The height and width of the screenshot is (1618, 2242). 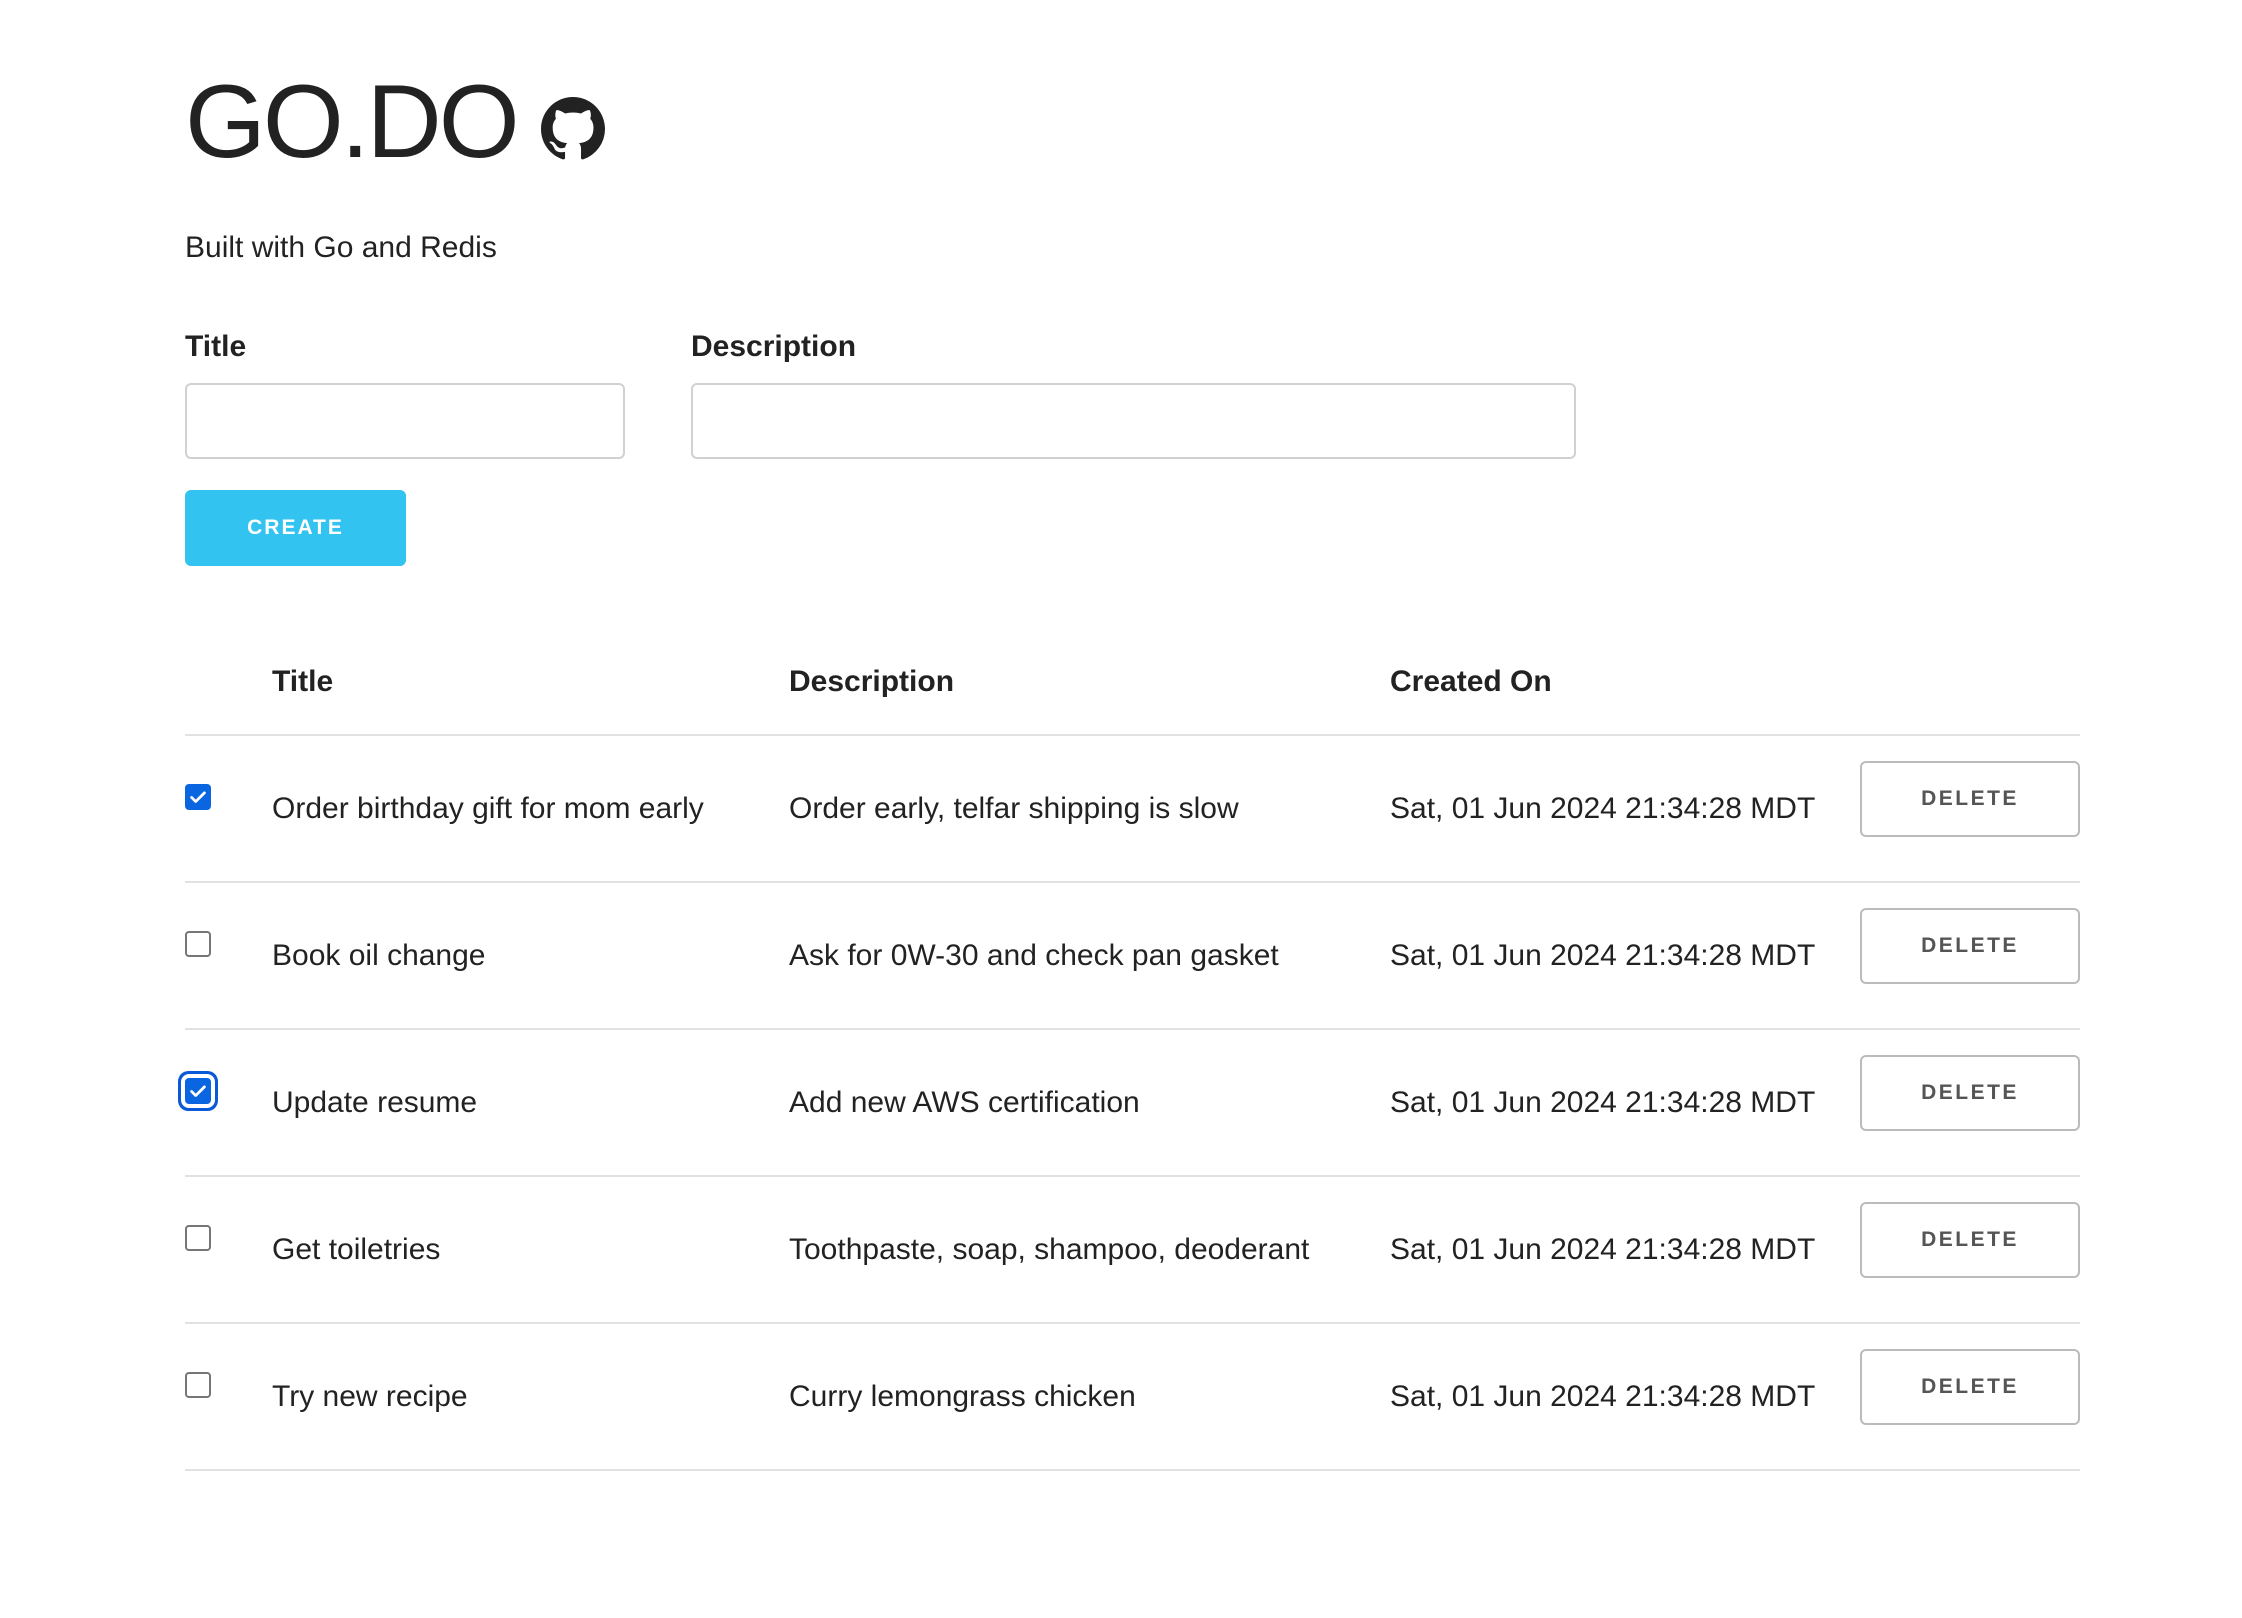 I want to click on column-header-title: Title, so click(x=303, y=681).